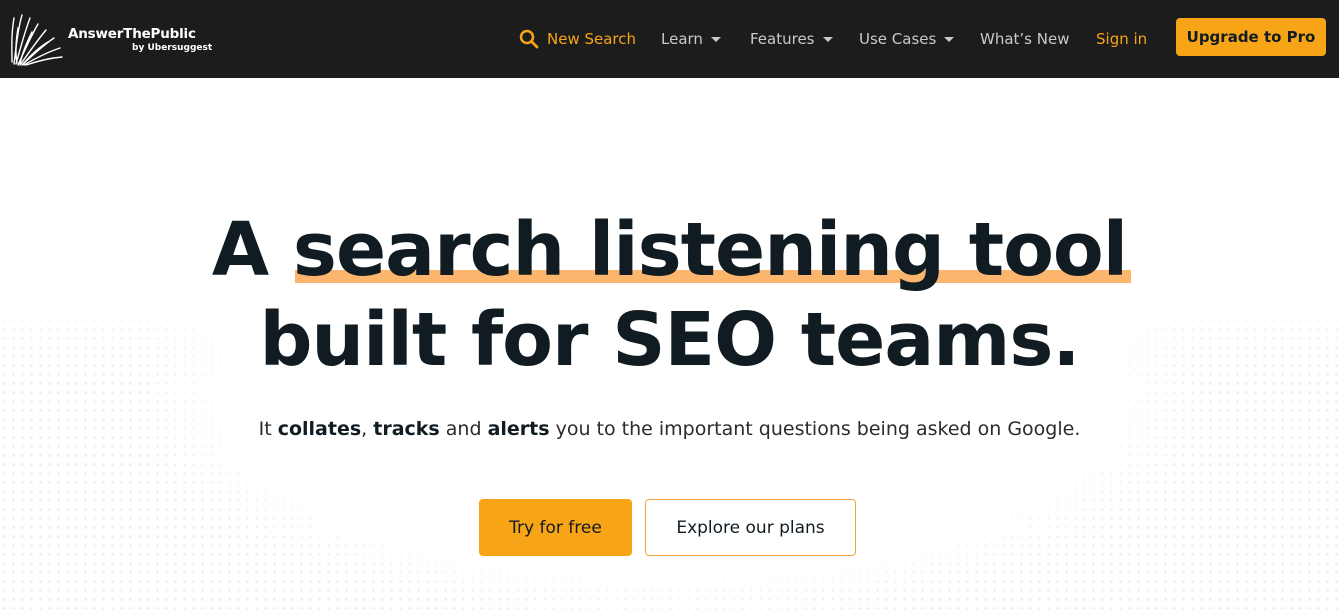  I want to click on burst-lines-icon, so click(37, 40).